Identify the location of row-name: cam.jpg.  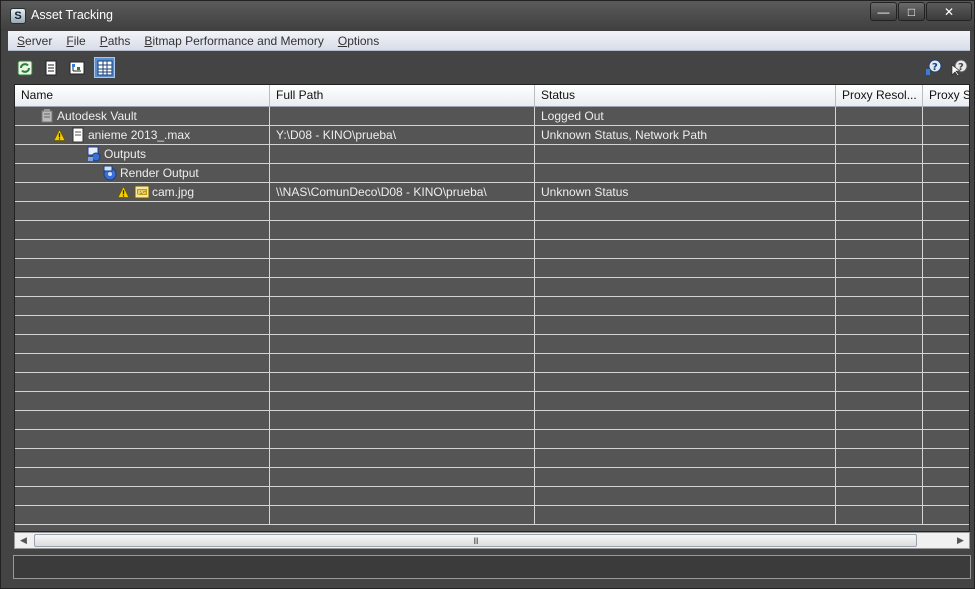
(173, 192).